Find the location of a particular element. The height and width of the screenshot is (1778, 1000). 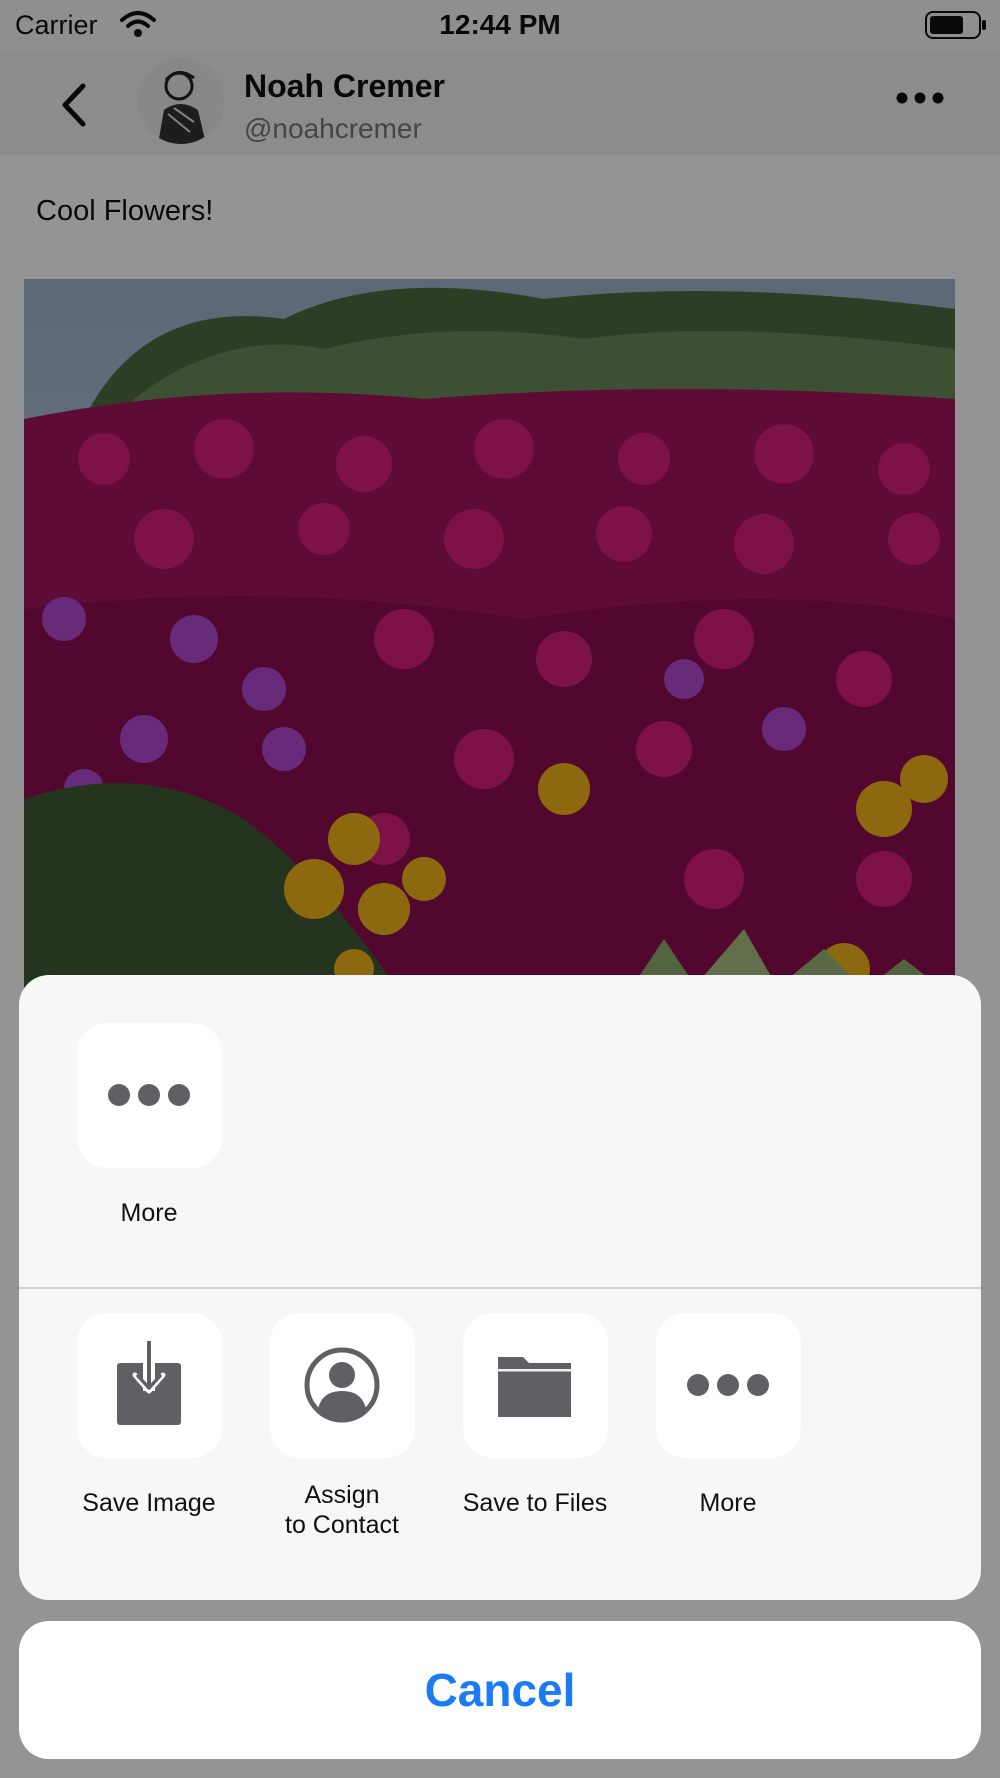

assign-contact-label: Assign to Contact is located at coordinates (342, 1510).